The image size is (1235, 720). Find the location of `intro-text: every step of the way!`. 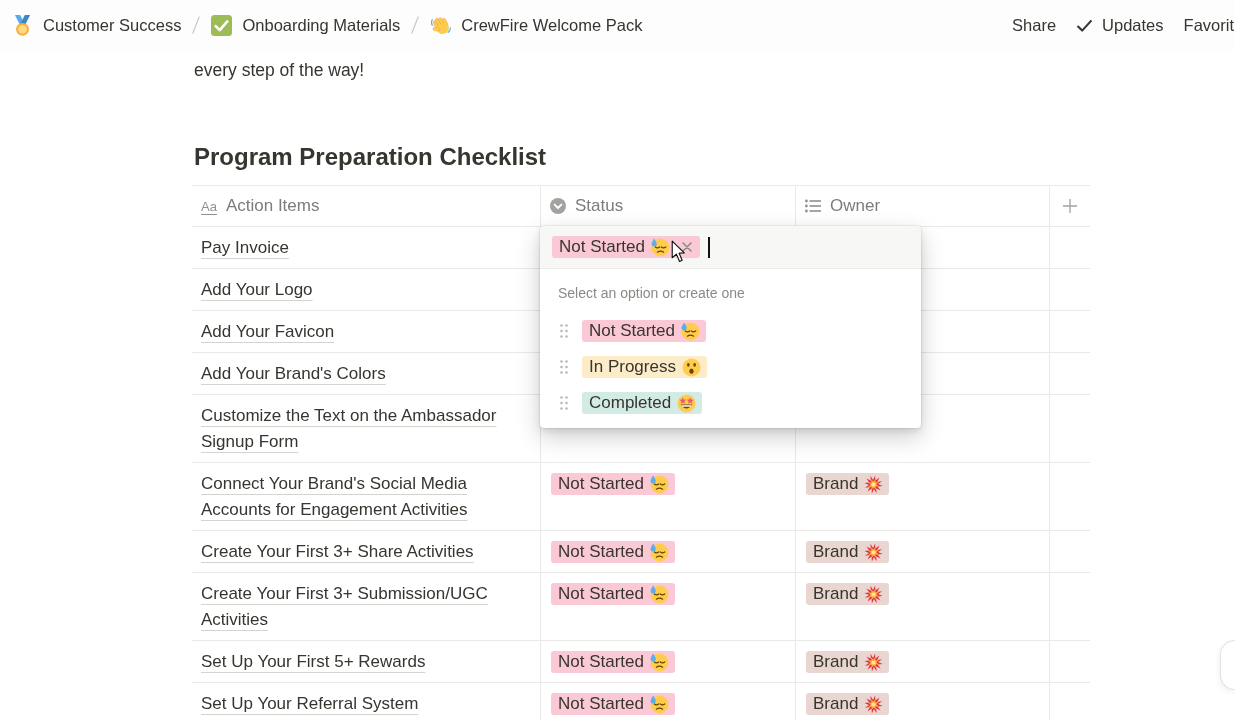

intro-text: every step of the way! is located at coordinates (280, 70).